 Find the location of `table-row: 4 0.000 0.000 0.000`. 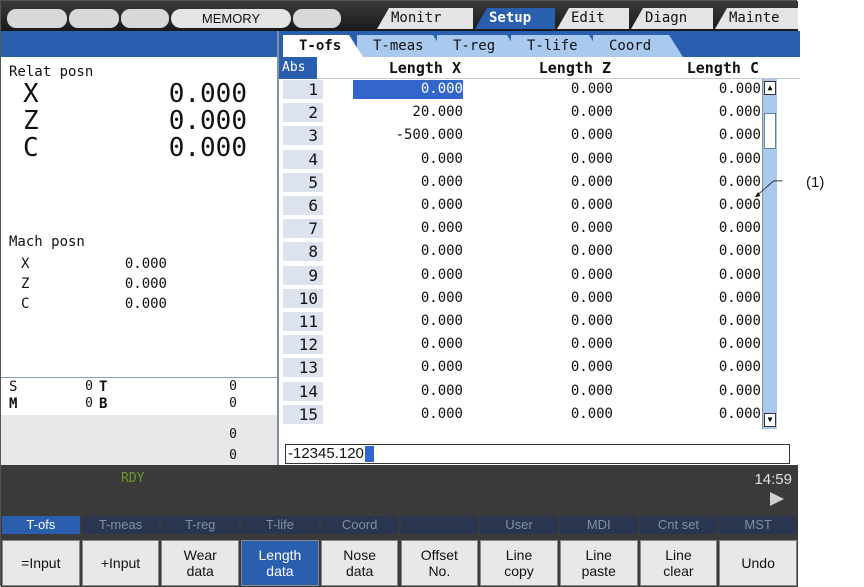

table-row: 4 0.000 0.000 0.000 is located at coordinates (520, 159).